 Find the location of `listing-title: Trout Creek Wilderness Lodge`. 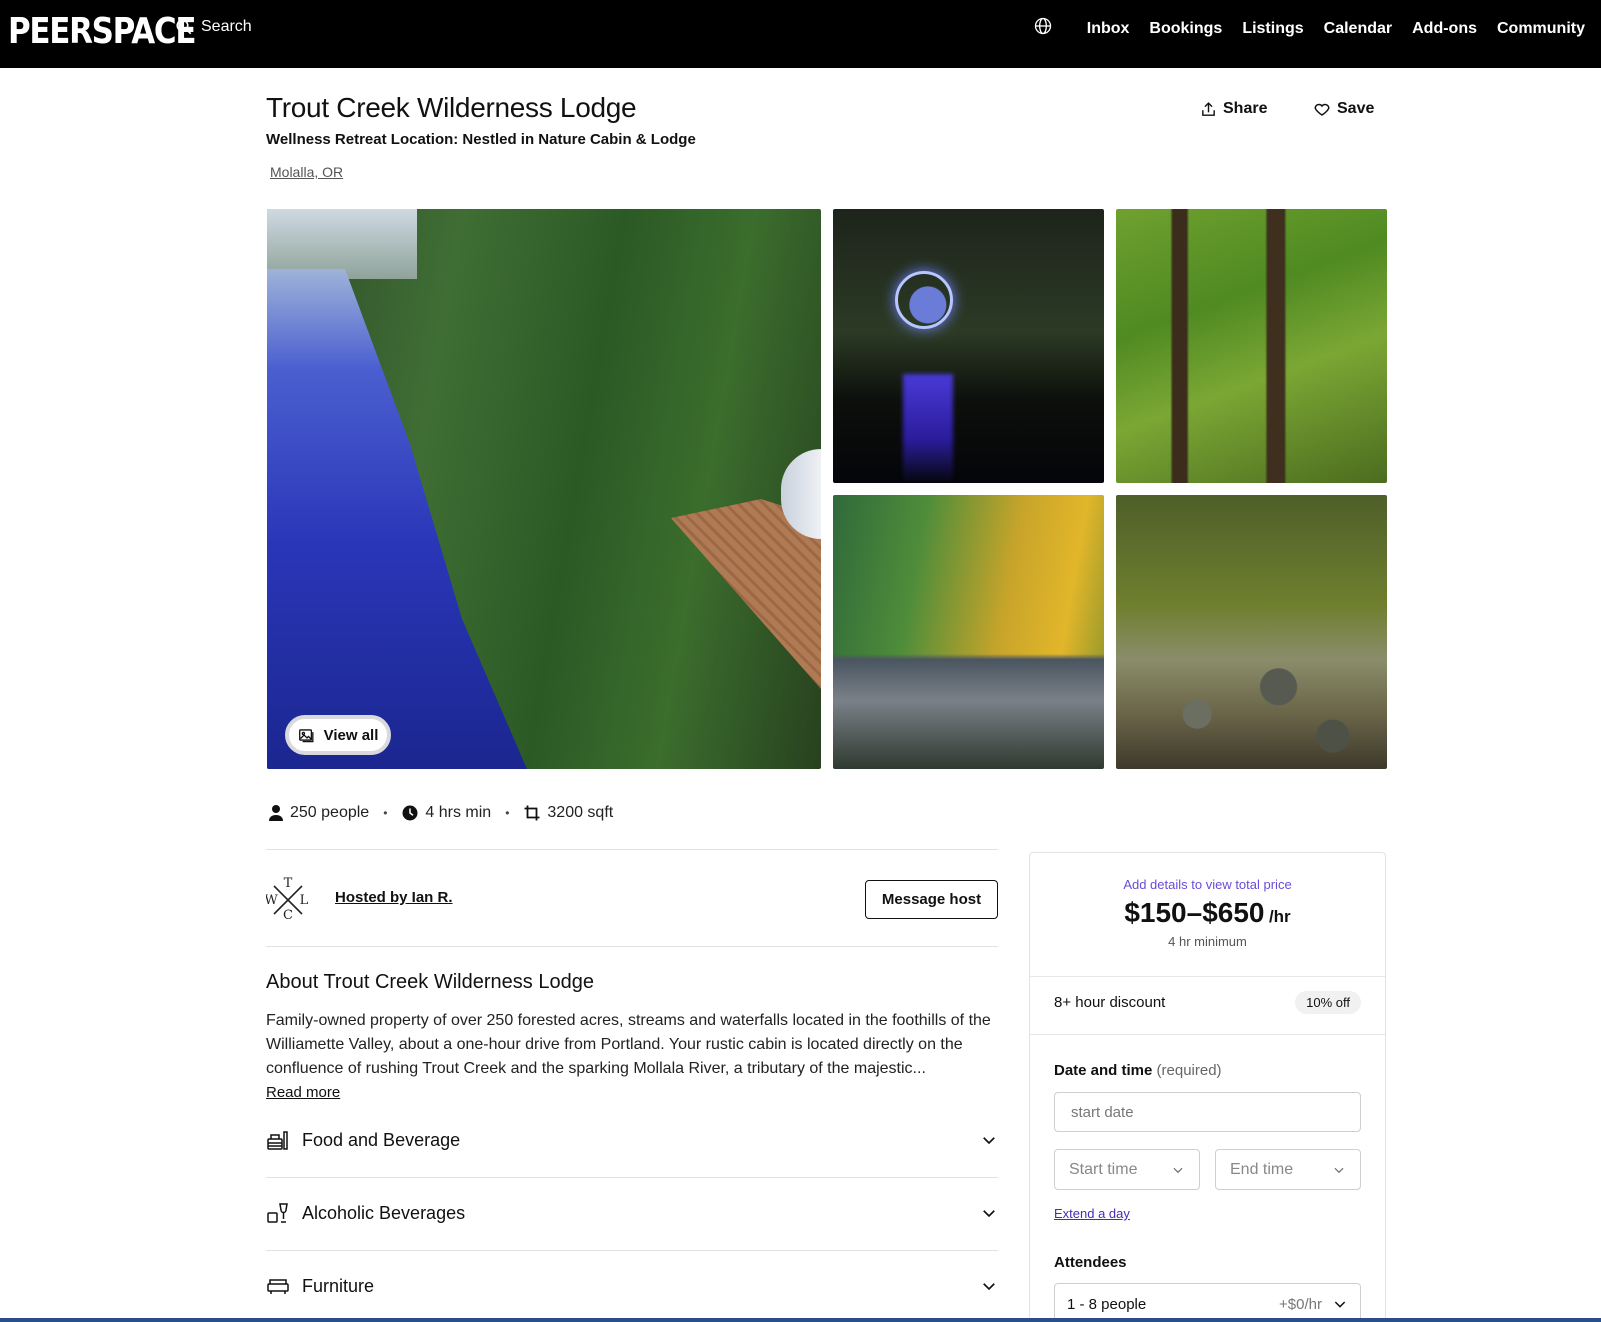

listing-title: Trout Creek Wilderness Lodge is located at coordinates (451, 107).